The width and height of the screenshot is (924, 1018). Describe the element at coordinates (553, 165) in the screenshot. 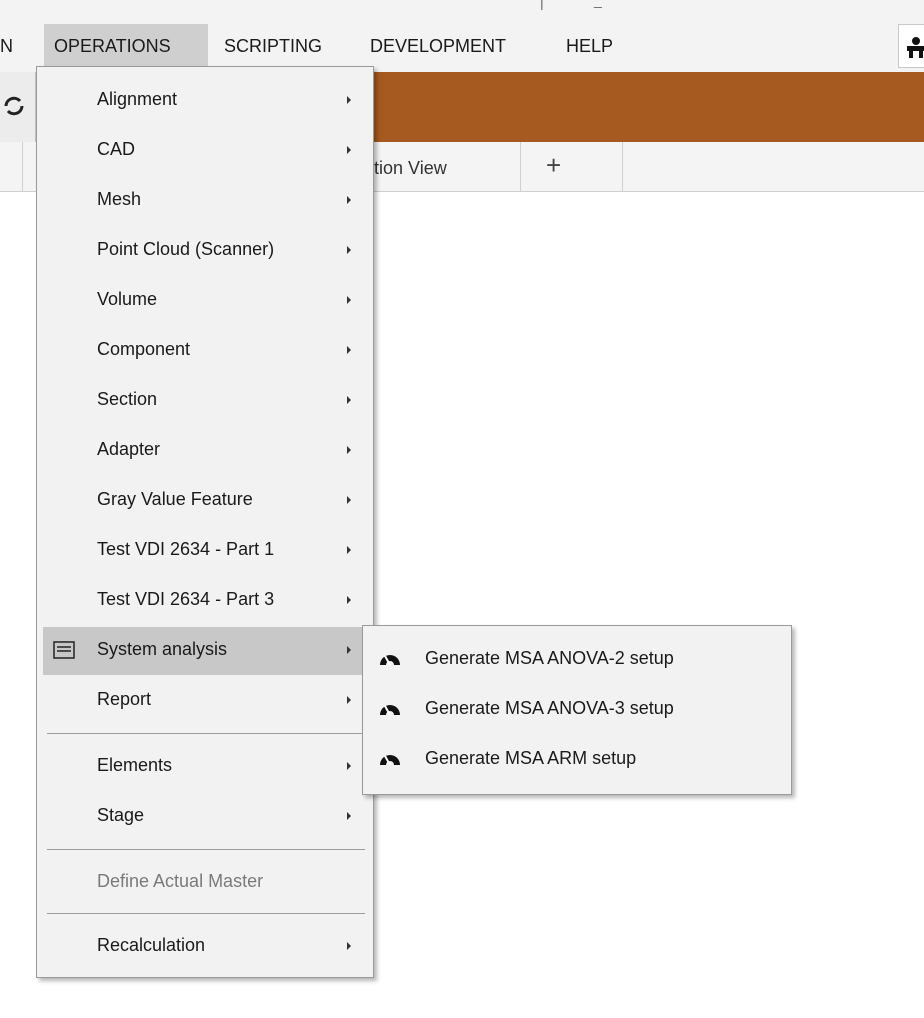

I see `add-tab-button: +` at that location.